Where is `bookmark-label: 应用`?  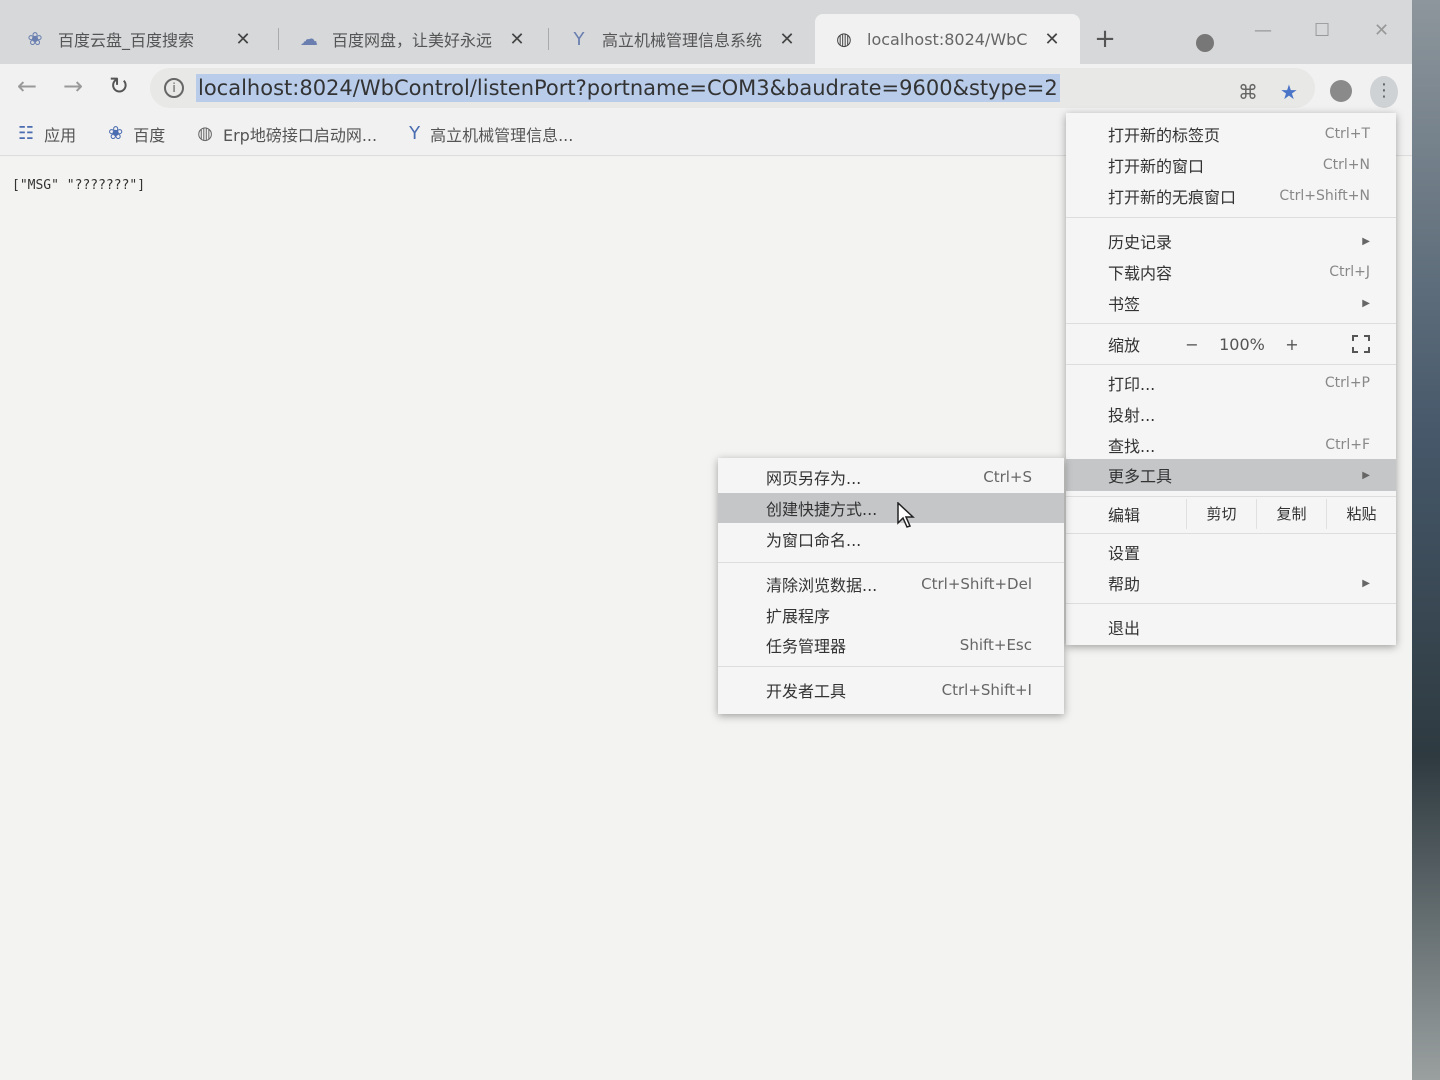
bookmark-label: 应用 is located at coordinates (60, 135).